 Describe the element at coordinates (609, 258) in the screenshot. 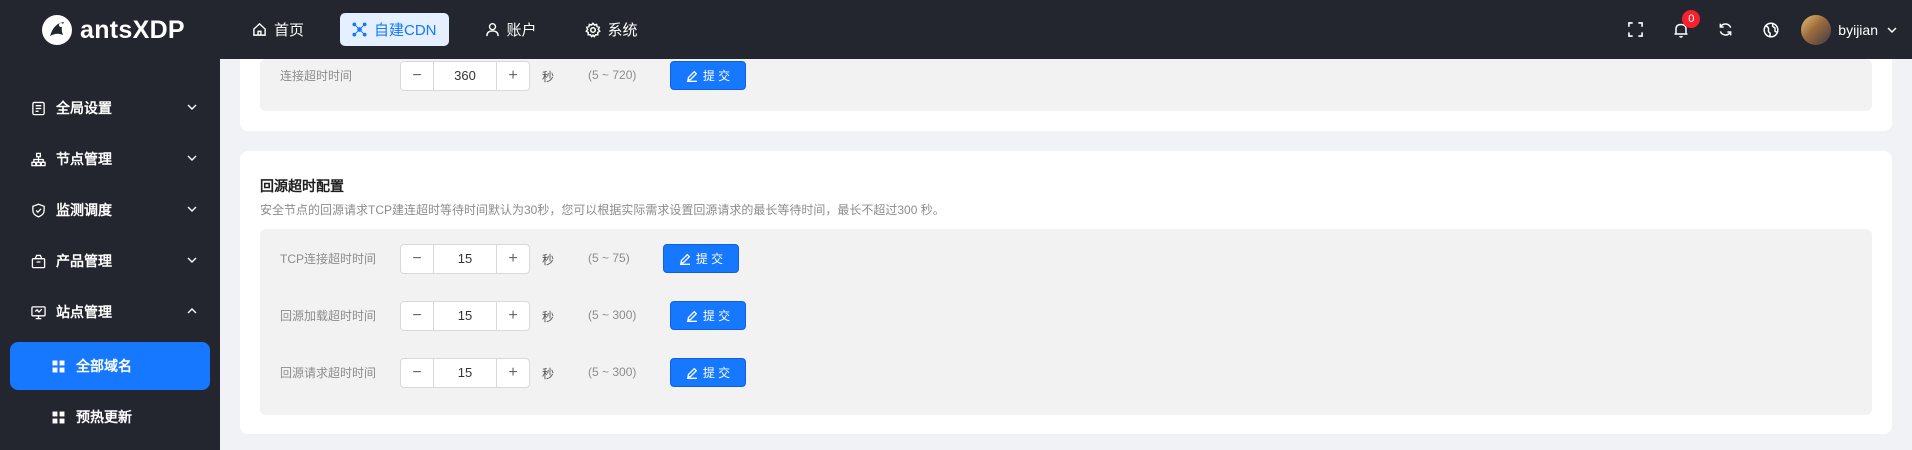

I see `range-hint: (5 ~ 75)` at that location.